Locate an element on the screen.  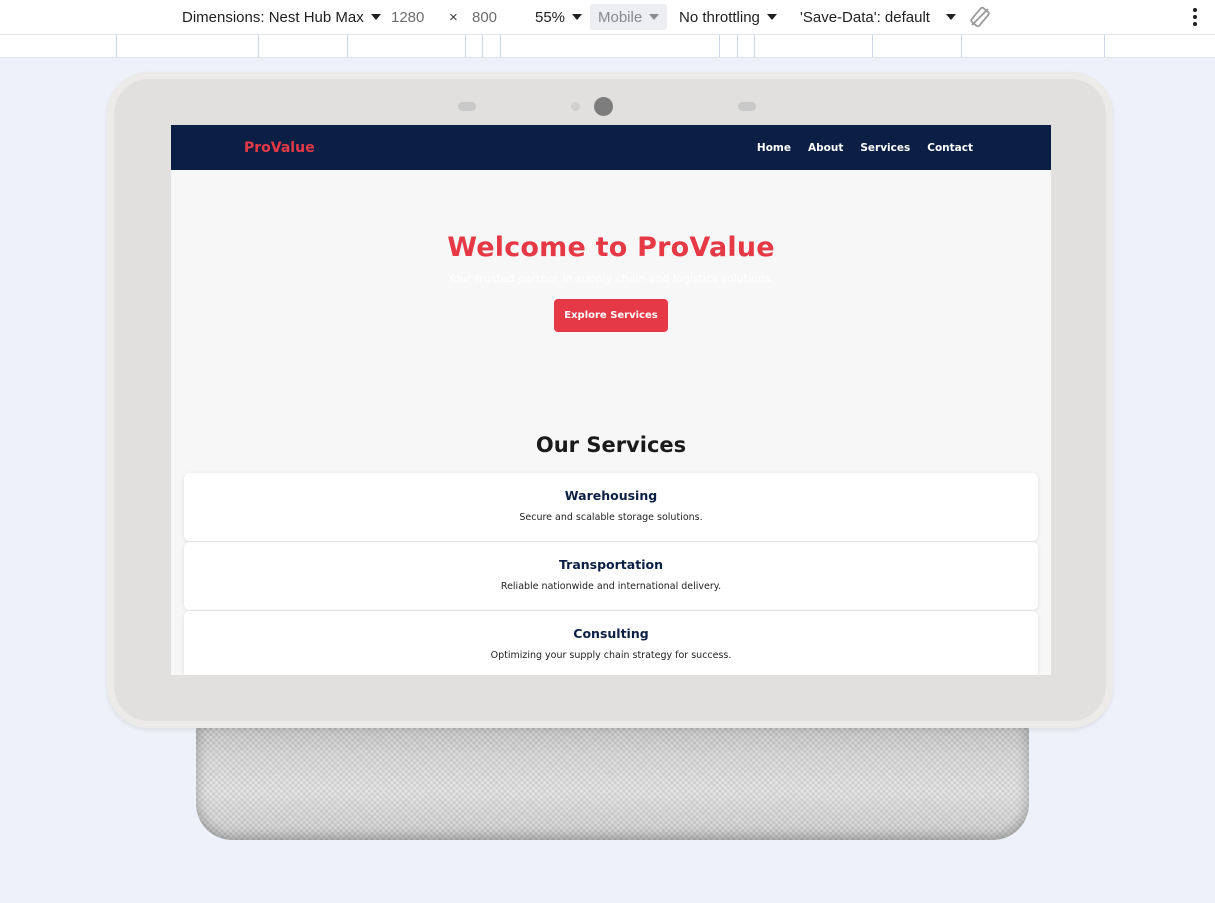
nav-link-home: Home is located at coordinates (774, 148).